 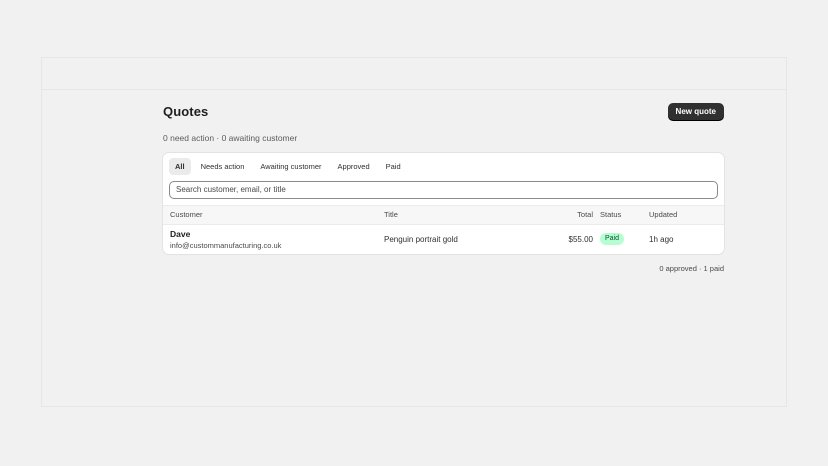 I want to click on tab-awaiting-customer: Awaiting customer, so click(x=290, y=166).